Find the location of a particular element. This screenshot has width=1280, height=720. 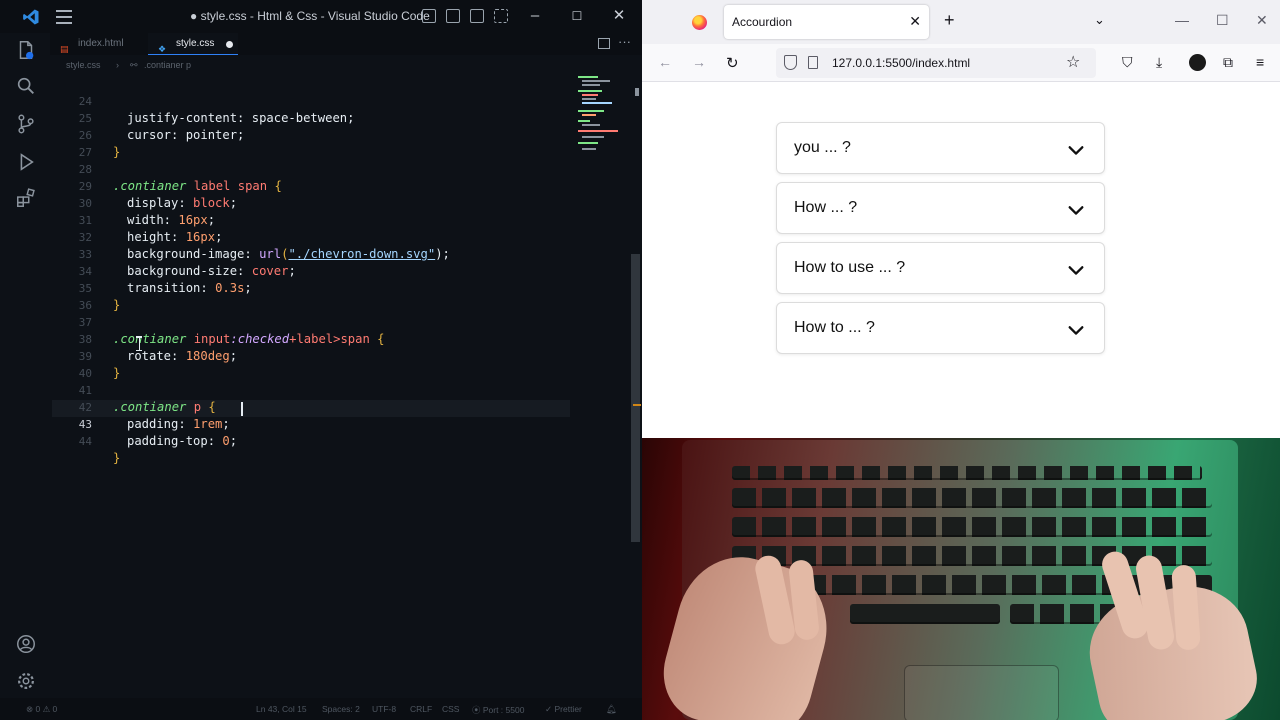

firefox-logo-icon is located at coordinates (699, 22).